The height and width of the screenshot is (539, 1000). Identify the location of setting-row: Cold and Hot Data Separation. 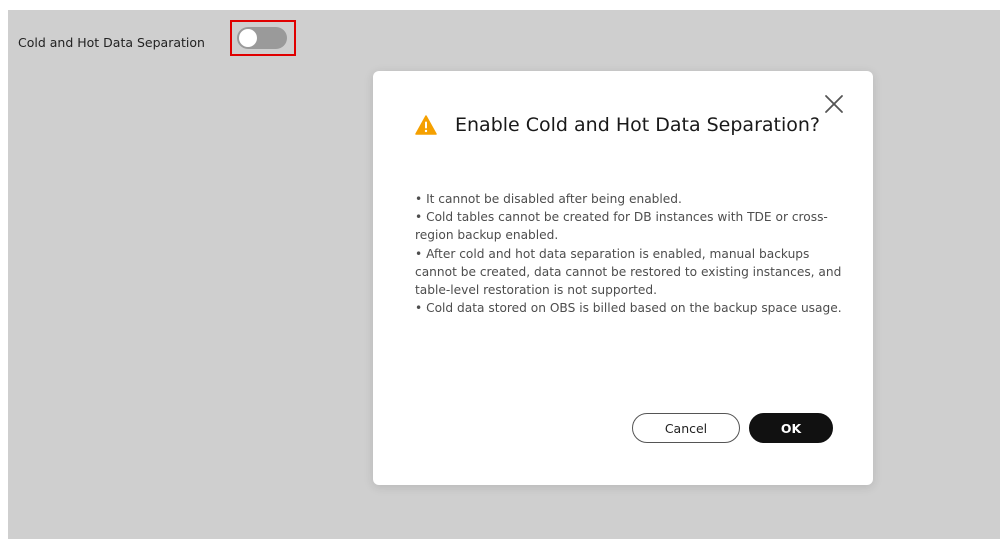
(111, 42).